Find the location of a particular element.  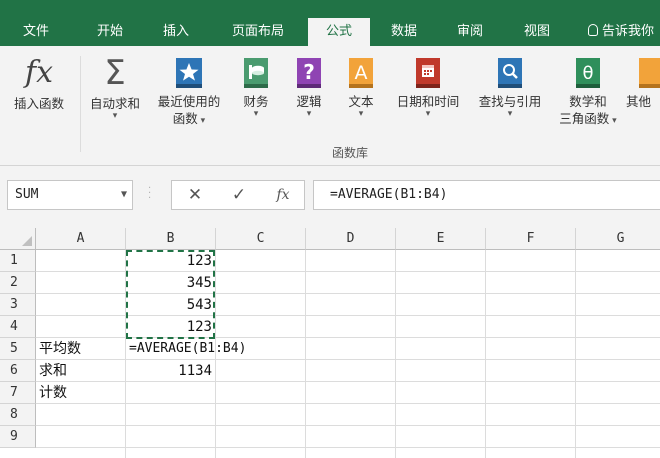

more-functions-label: 其他 is located at coordinates (639, 101).